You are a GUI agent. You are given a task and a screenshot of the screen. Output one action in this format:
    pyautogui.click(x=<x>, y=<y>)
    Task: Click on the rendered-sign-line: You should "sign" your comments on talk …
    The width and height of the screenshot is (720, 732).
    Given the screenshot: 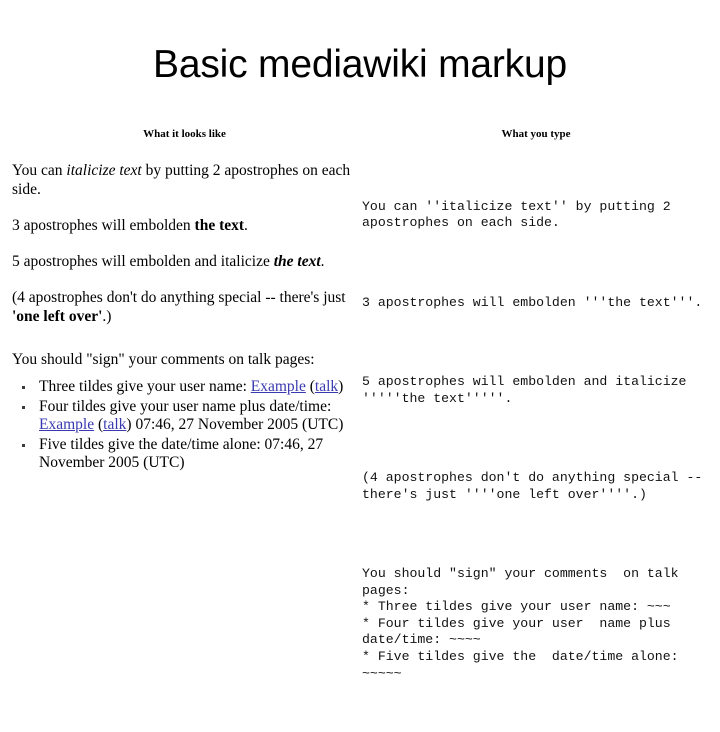 What is the action you would take?
    pyautogui.click(x=163, y=359)
    